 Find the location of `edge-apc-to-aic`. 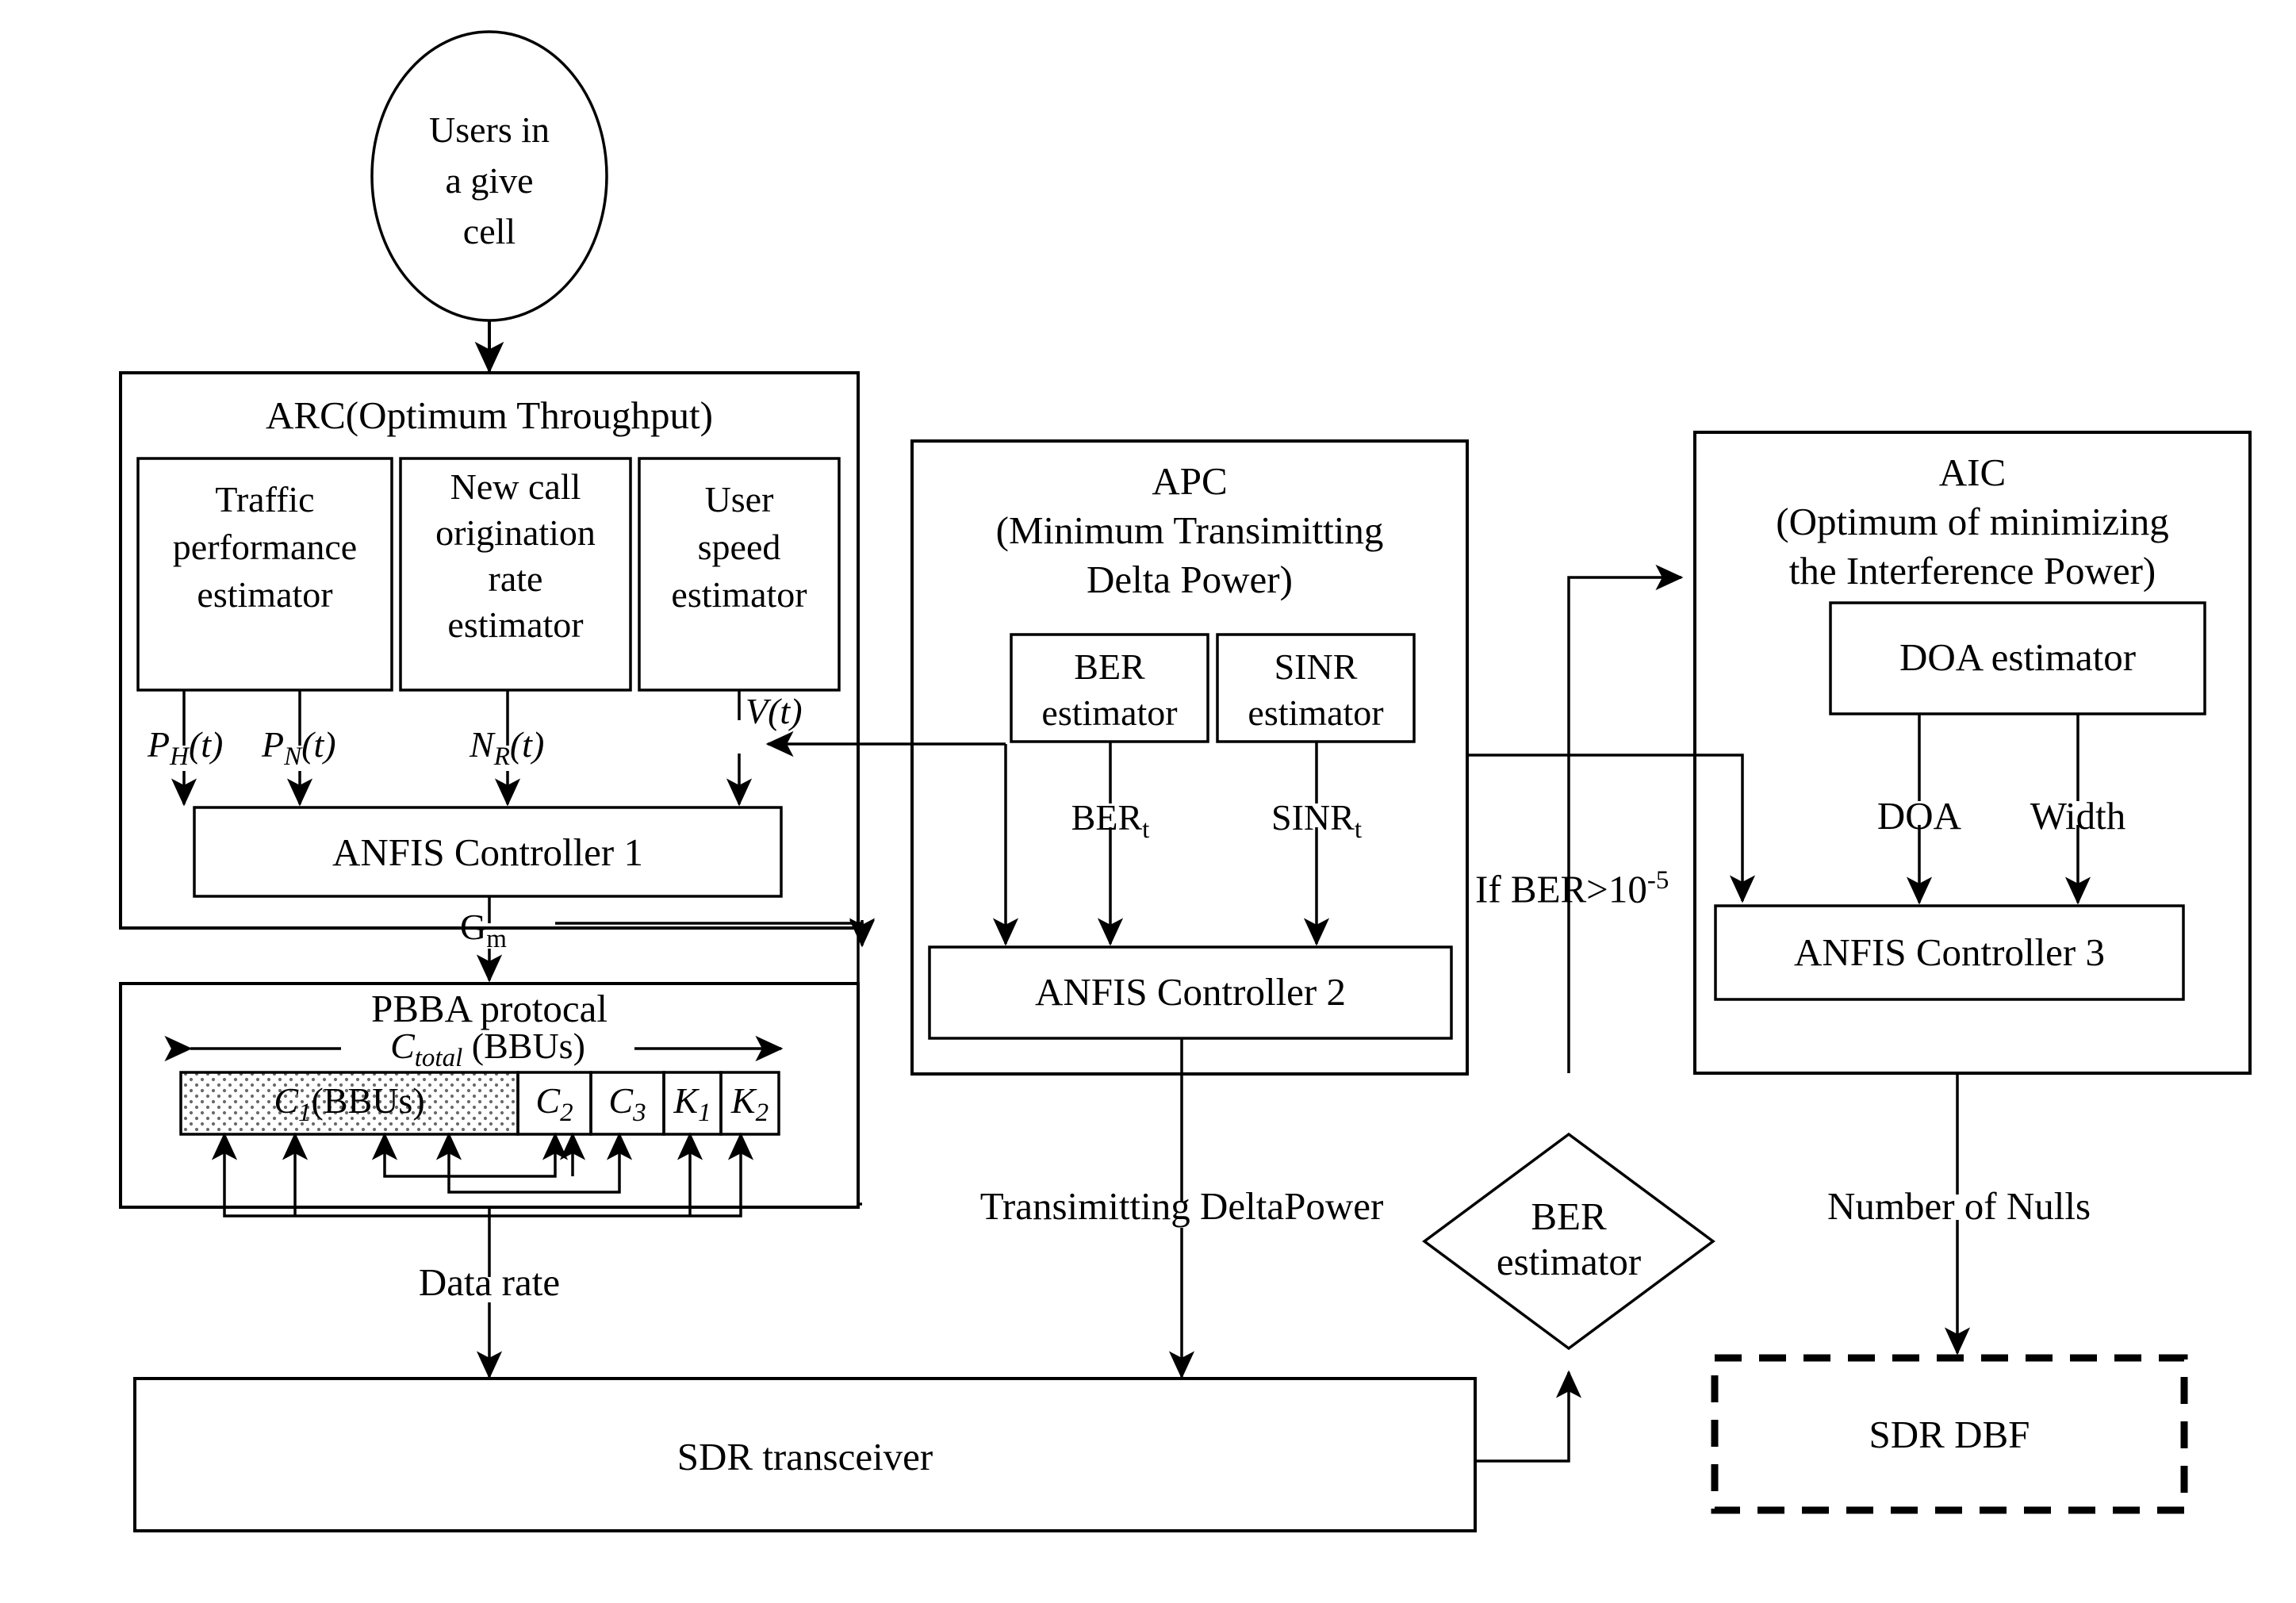

edge-apc-to-aic is located at coordinates (1625, 819).